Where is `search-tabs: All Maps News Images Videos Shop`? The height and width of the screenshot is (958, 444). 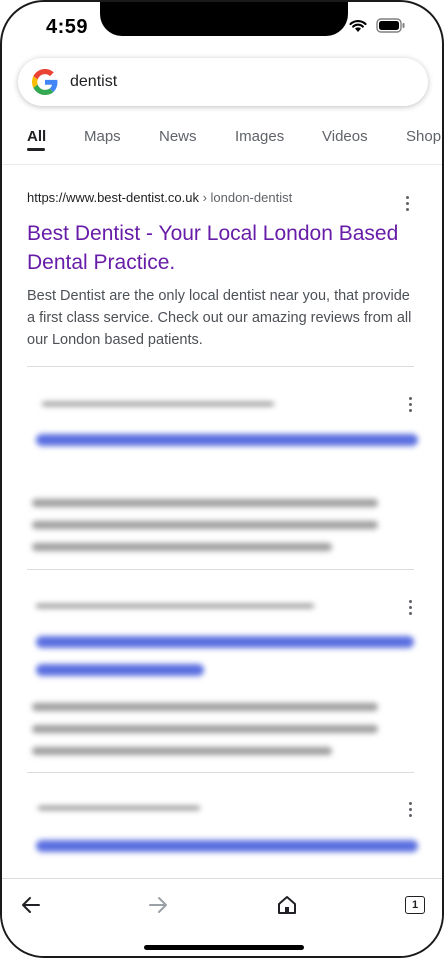 search-tabs: All Maps News Images Videos Shop is located at coordinates (222, 141).